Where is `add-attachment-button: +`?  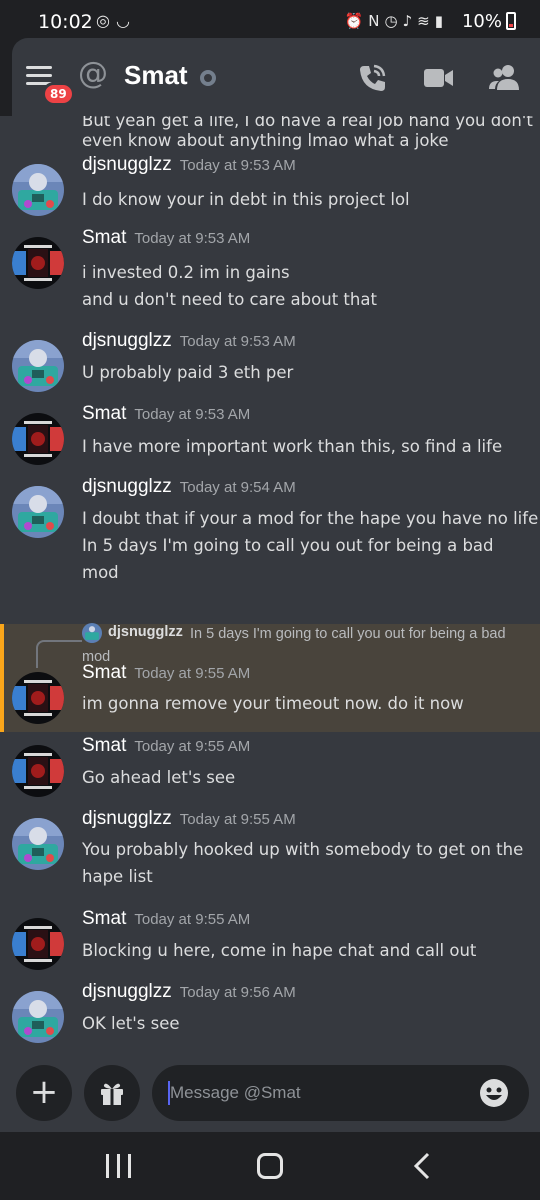 add-attachment-button: + is located at coordinates (44, 1093).